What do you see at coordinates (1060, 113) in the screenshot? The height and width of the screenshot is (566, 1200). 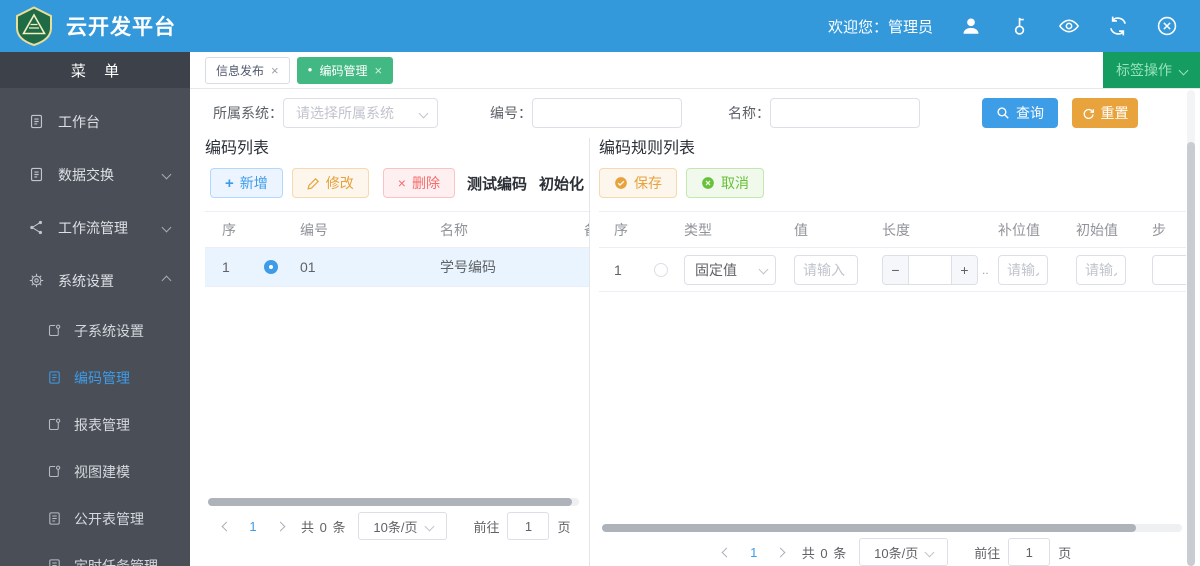 I see `filter-actions: 查询 重置` at bounding box center [1060, 113].